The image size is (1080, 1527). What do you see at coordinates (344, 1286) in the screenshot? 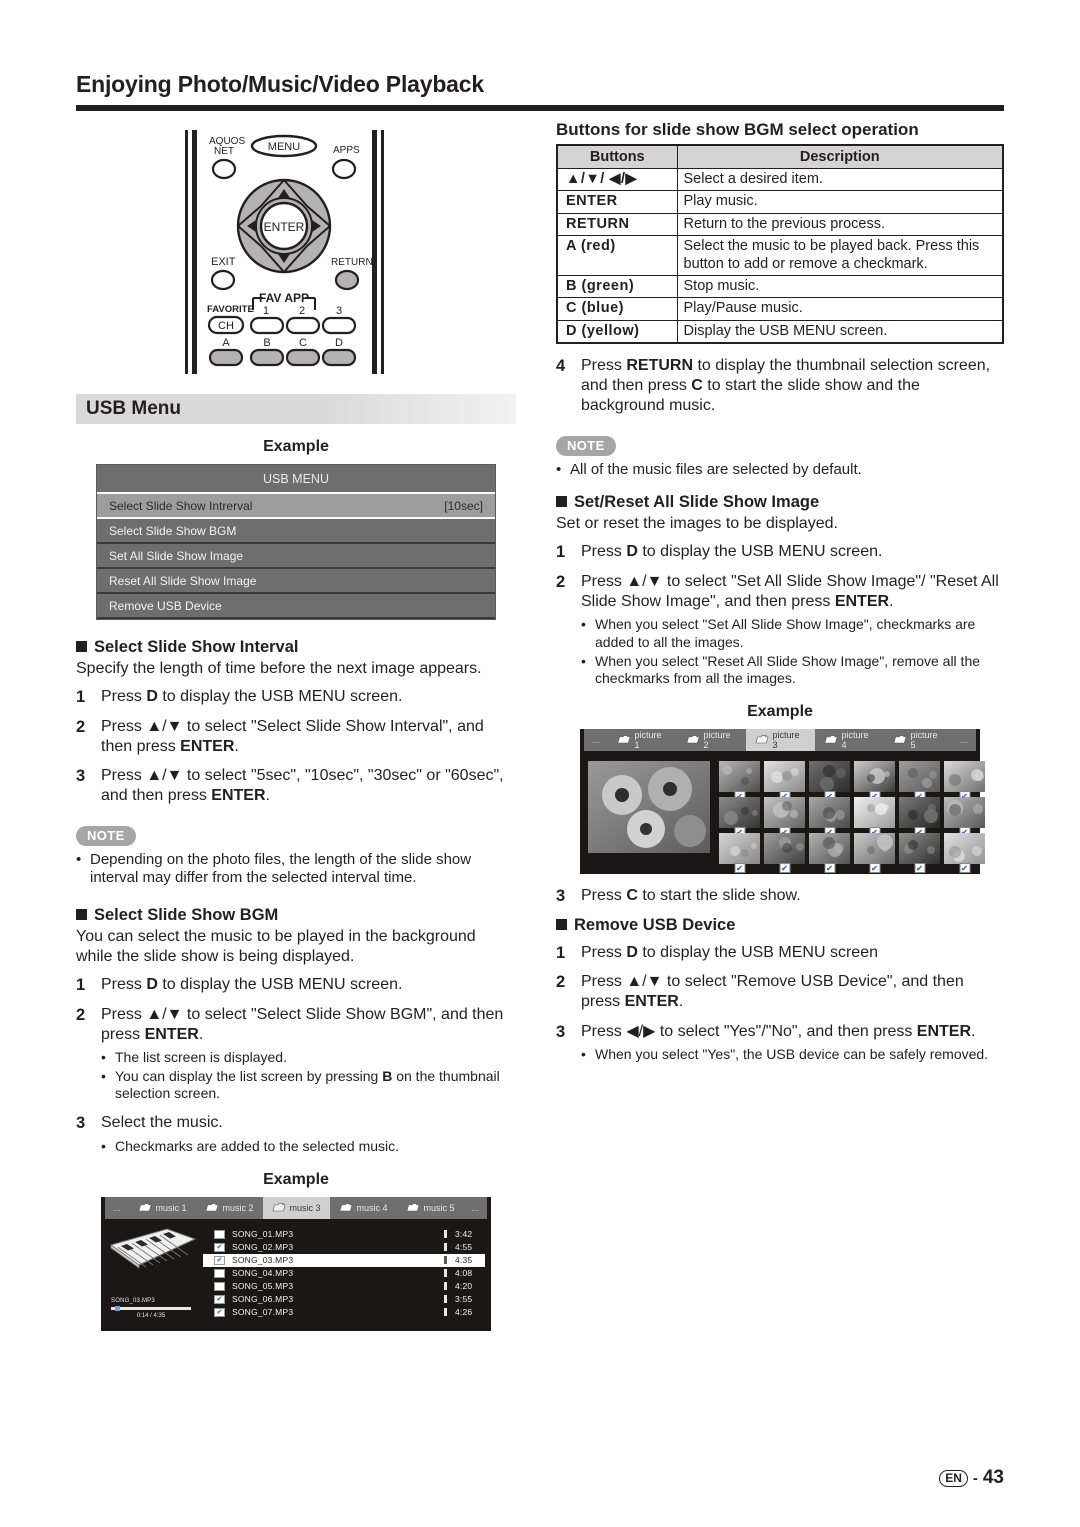
I see `track-row: SONG_05.MP3 4:20` at bounding box center [344, 1286].